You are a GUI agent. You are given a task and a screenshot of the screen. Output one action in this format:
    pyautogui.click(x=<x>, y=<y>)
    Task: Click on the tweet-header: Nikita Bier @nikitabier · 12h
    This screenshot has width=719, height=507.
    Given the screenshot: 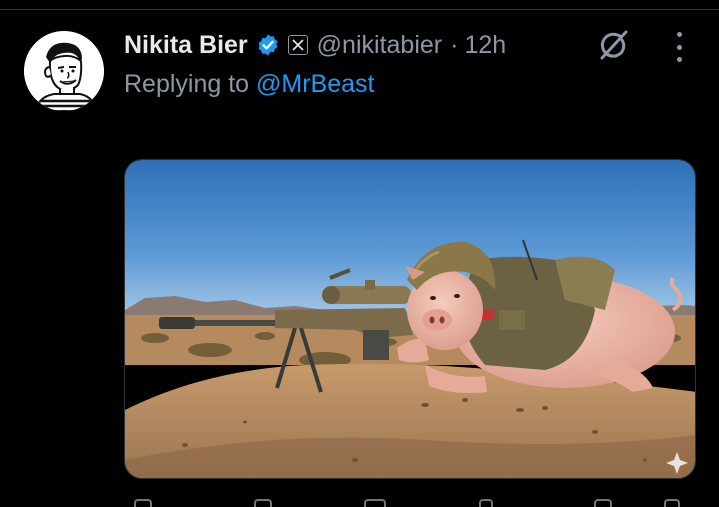 What is the action you would take?
    pyautogui.click(x=315, y=45)
    